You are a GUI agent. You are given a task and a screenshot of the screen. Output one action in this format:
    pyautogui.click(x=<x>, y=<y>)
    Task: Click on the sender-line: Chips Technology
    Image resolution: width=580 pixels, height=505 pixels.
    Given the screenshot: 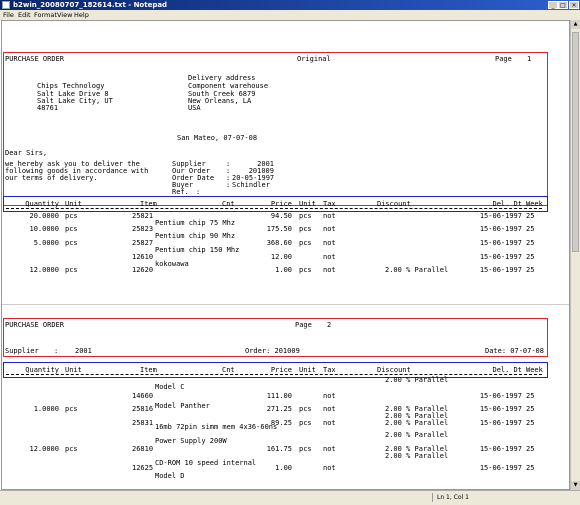 What is the action you would take?
    pyautogui.click(x=71, y=86)
    